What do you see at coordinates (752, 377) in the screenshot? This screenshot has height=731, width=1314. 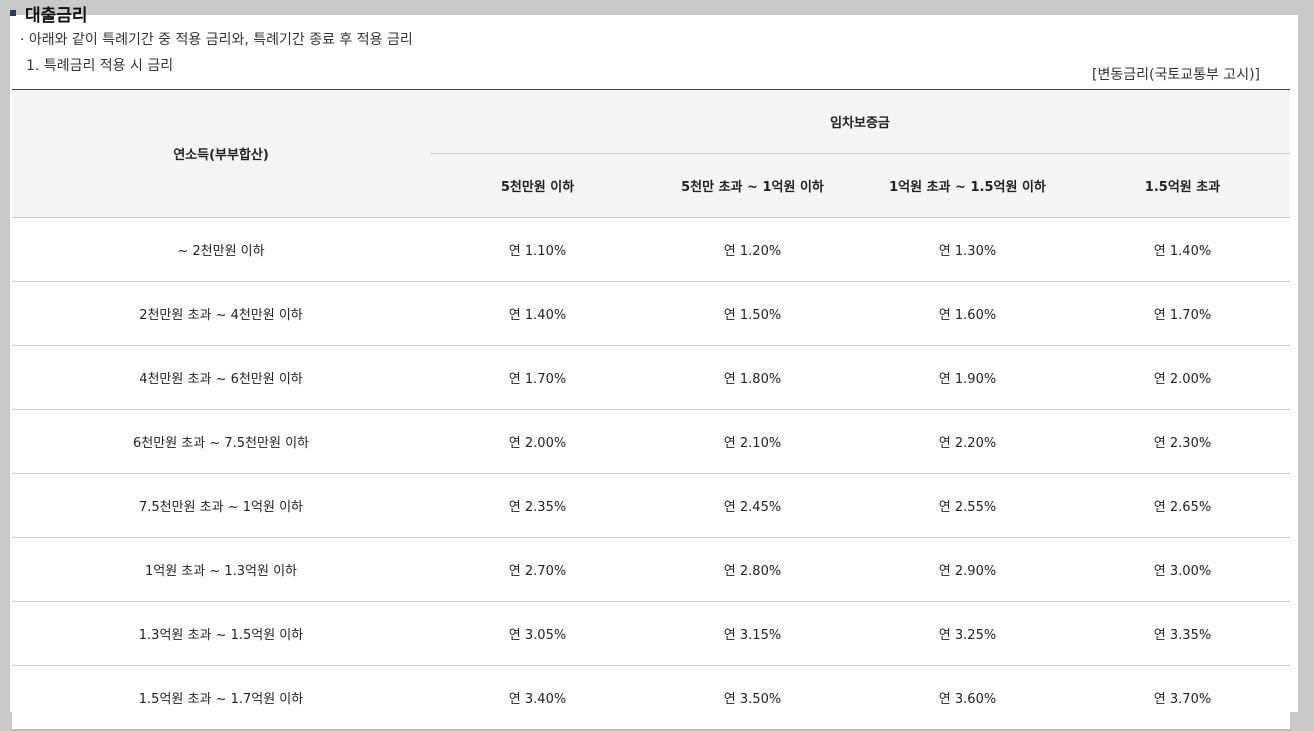 I see `rate-cell: 연 1.80%` at bounding box center [752, 377].